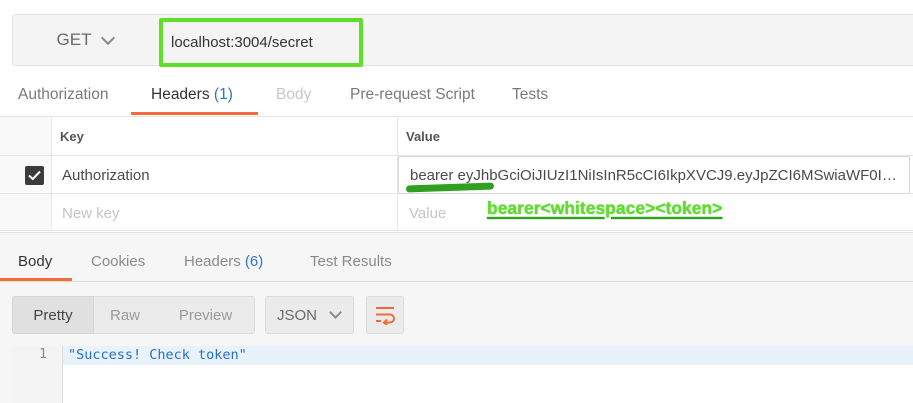  I want to click on annotation-text: bearer<whitespace><token>, so click(605, 208).